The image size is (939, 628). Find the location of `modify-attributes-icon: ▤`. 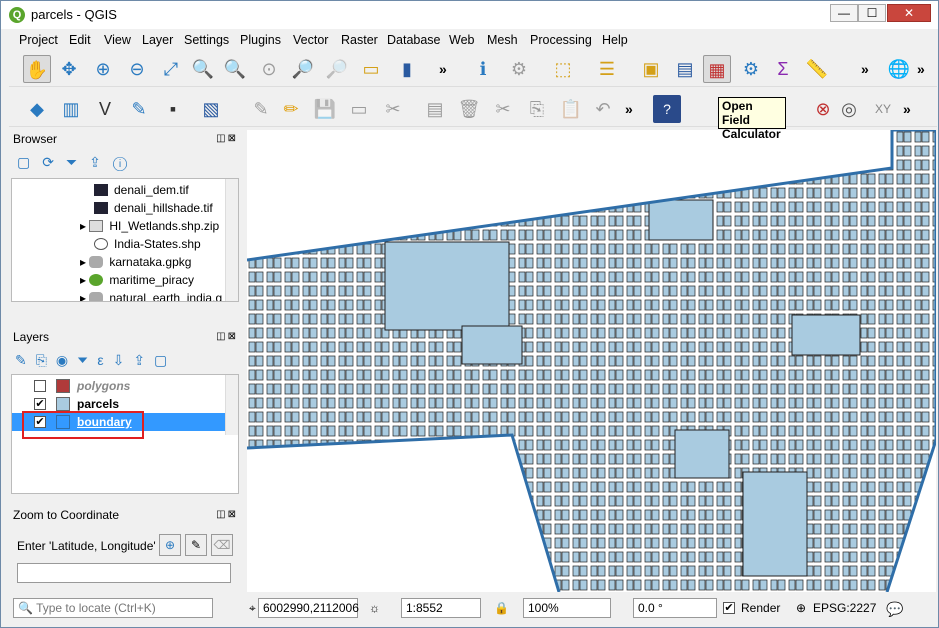

modify-attributes-icon: ▤ is located at coordinates (435, 109).